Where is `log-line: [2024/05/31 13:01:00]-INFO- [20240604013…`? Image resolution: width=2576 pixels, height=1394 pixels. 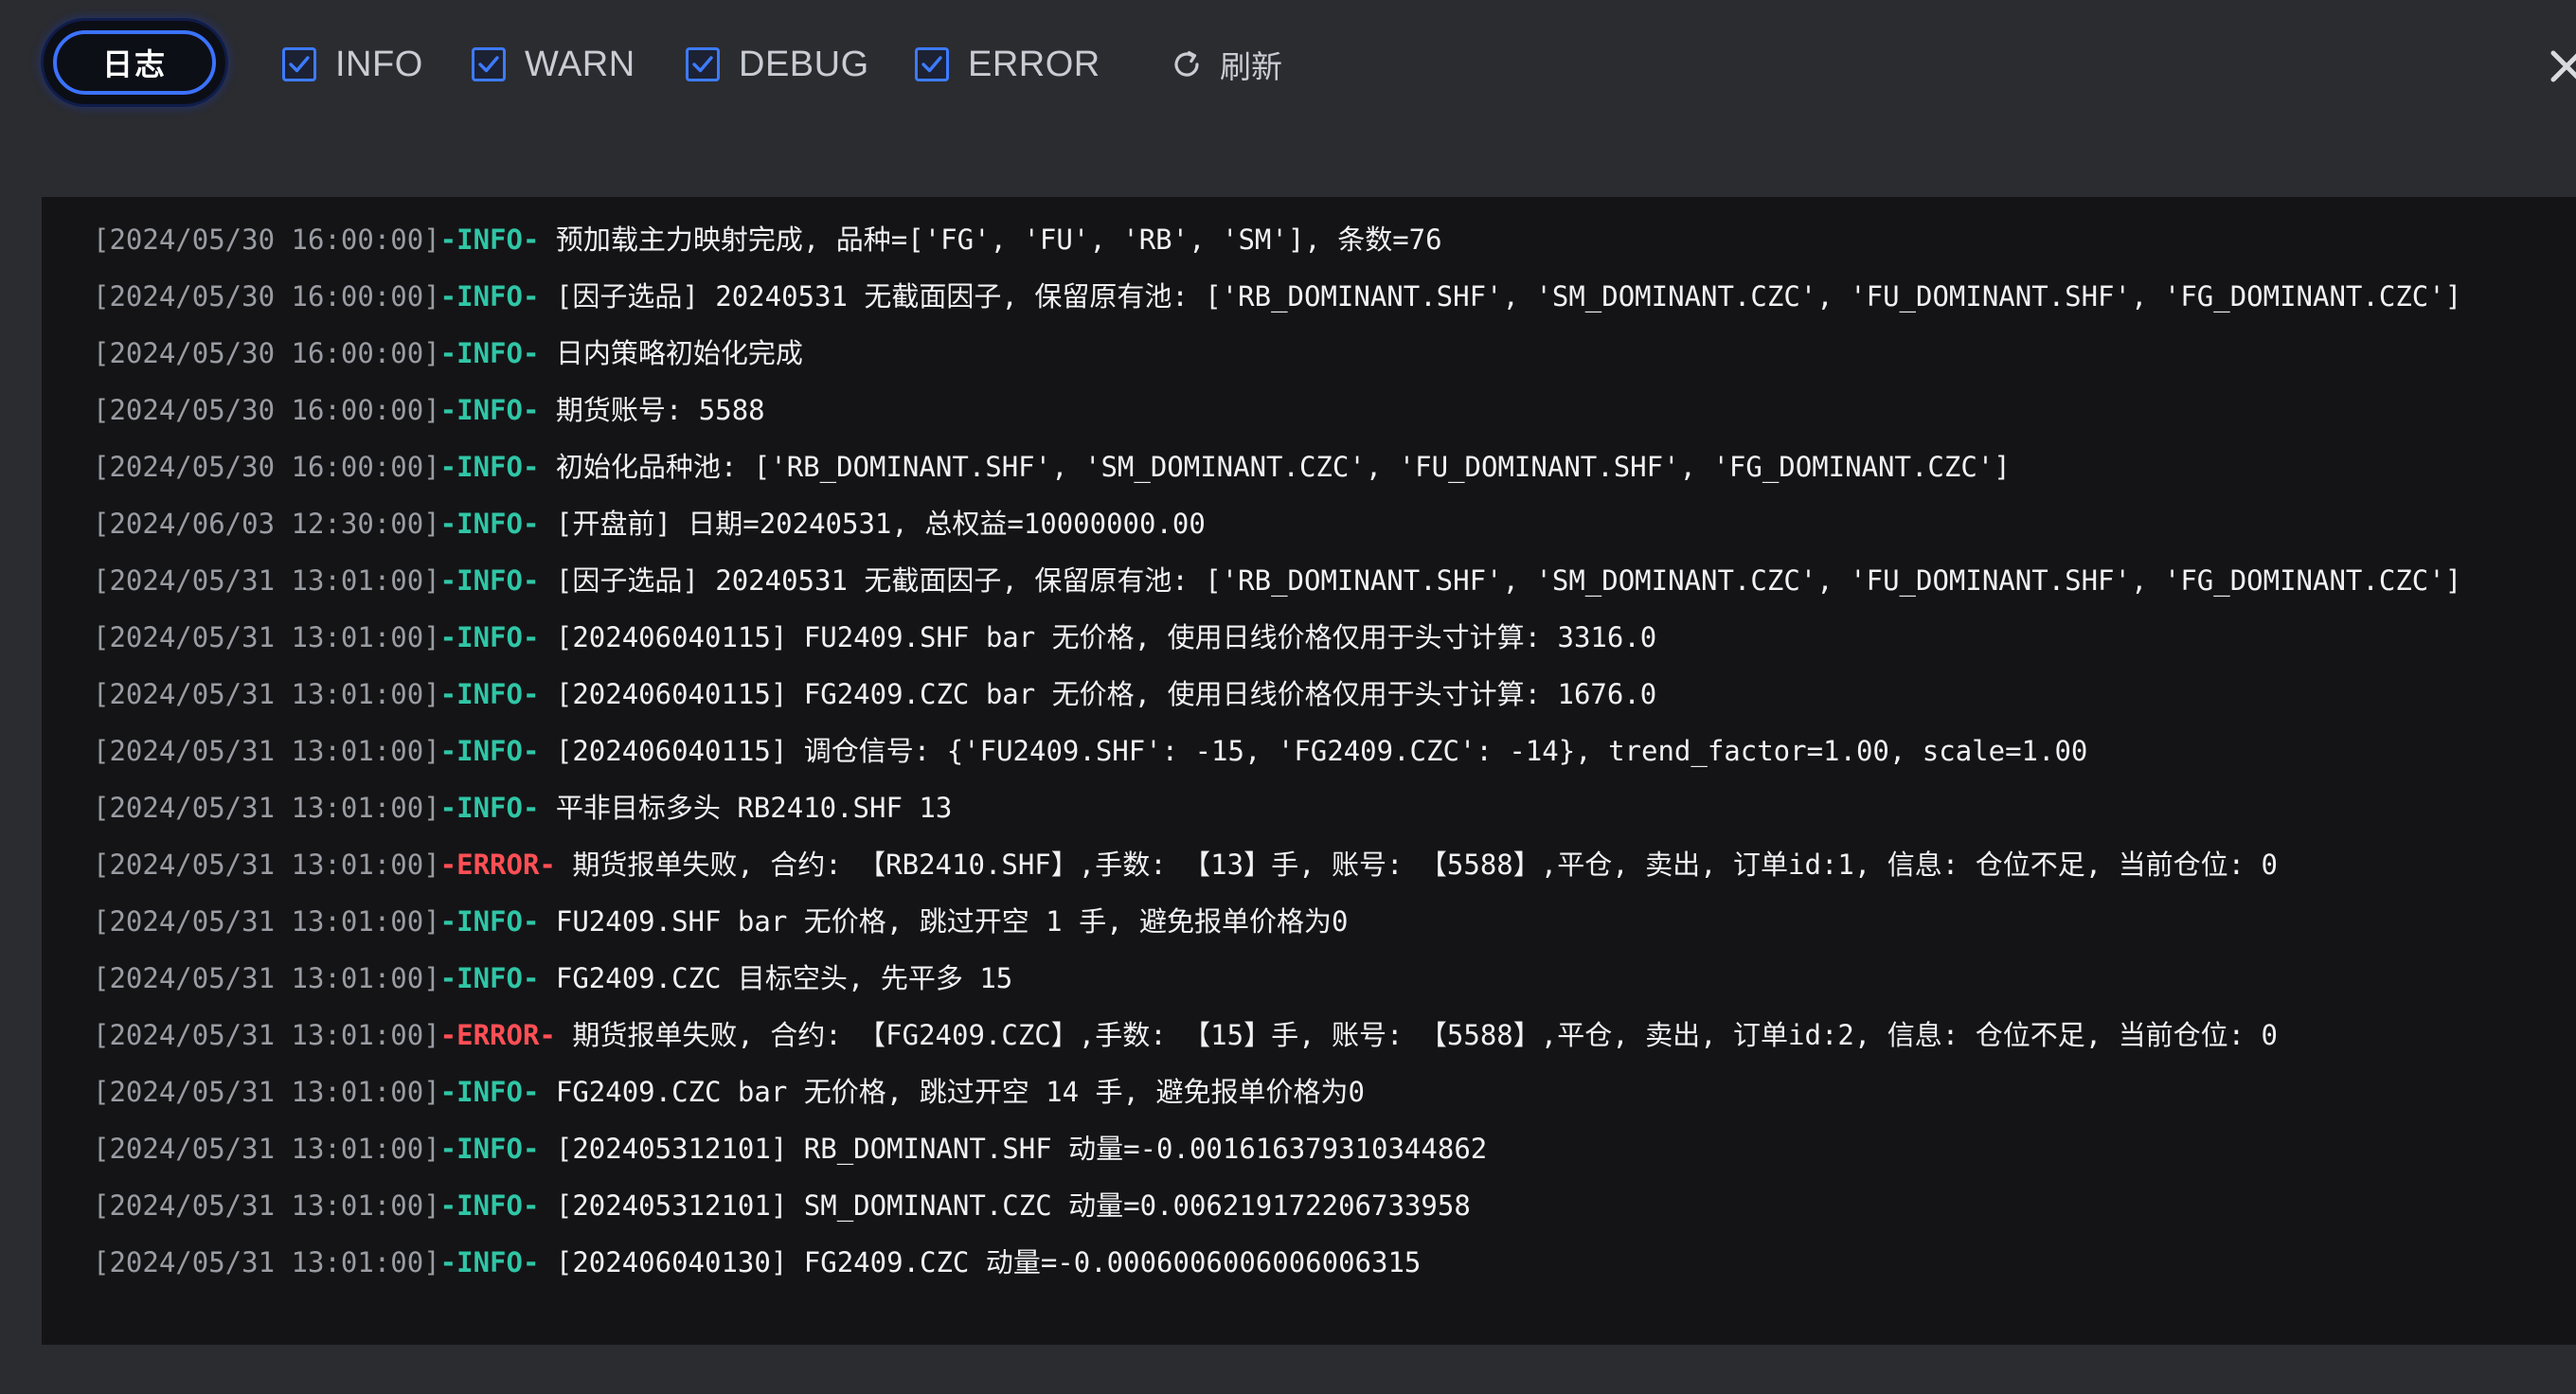
log-line: [2024/05/31 13:01:00]-INFO- [20240604013… is located at coordinates (1324, 1262).